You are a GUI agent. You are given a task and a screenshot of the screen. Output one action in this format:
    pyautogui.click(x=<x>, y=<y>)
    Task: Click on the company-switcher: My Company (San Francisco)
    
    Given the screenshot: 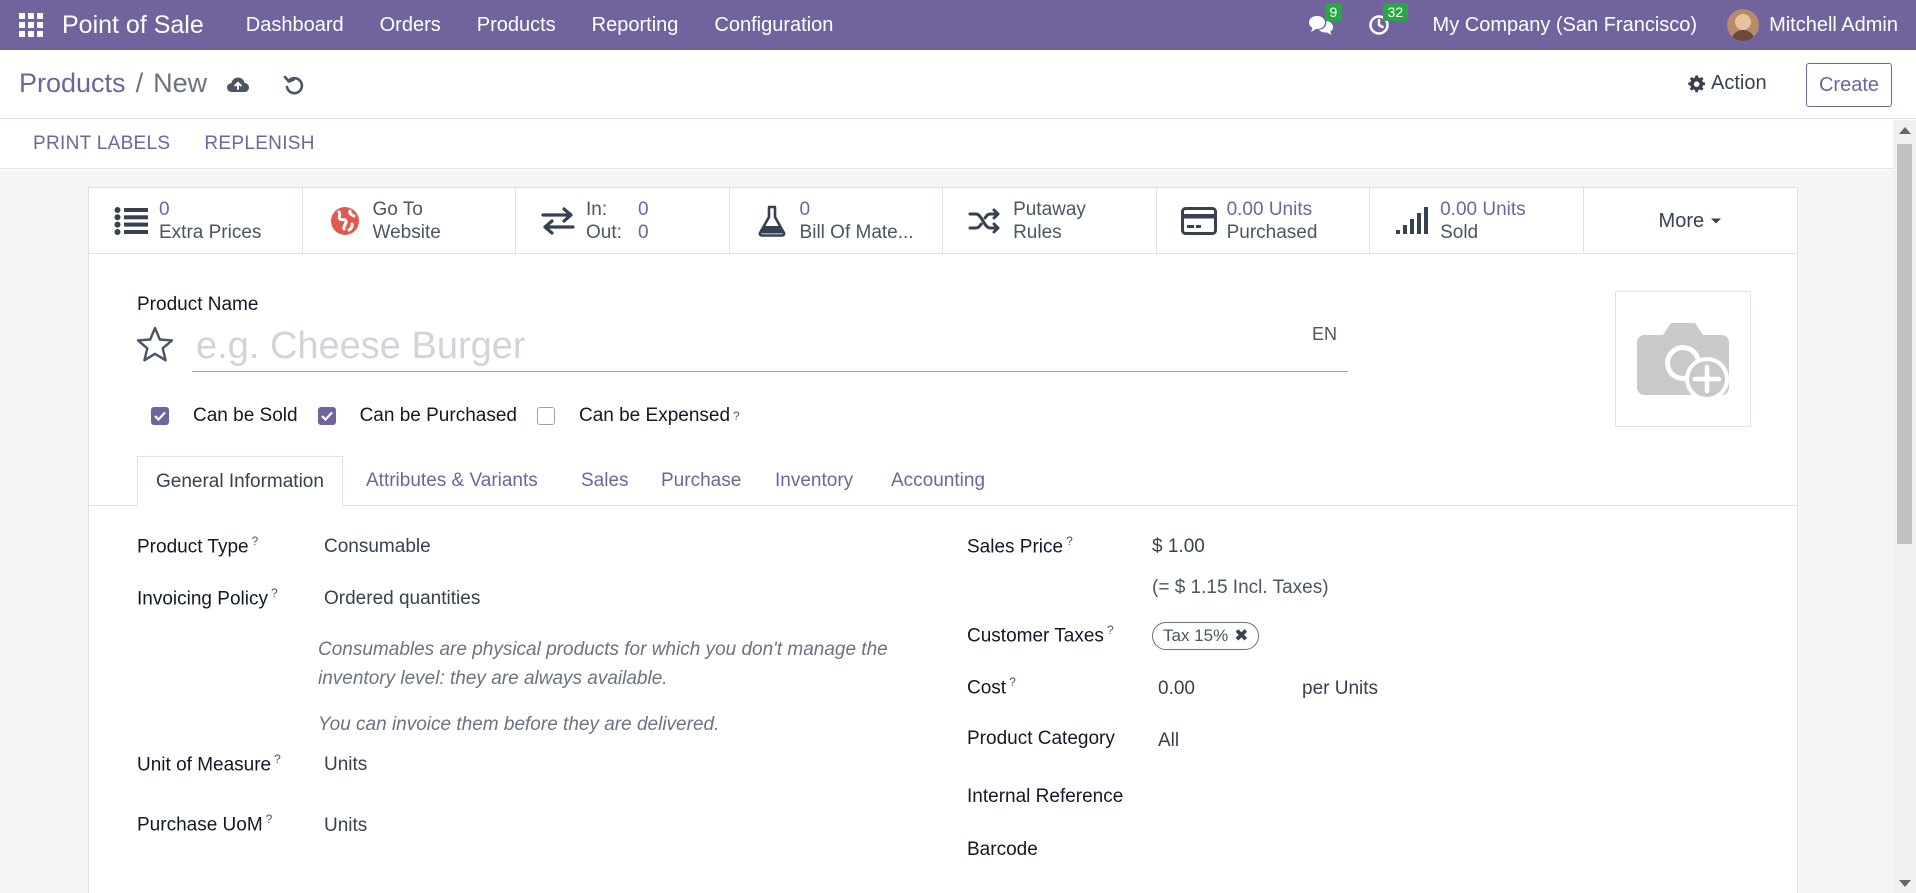 What is the action you would take?
    pyautogui.click(x=1565, y=25)
    